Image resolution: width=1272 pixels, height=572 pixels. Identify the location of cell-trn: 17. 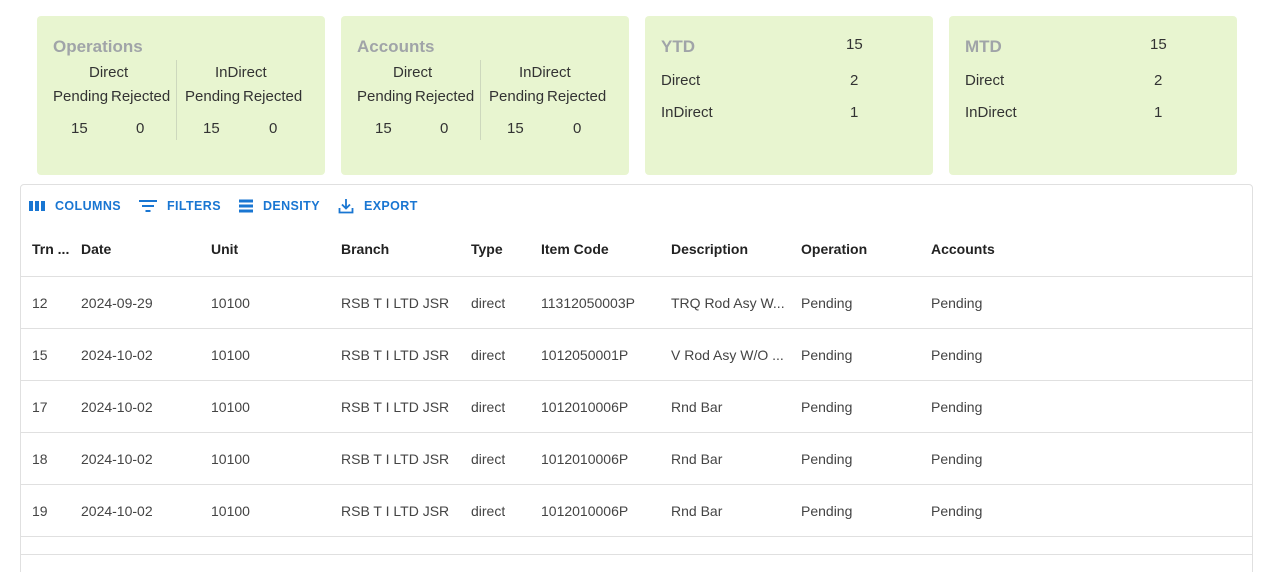
(40, 407).